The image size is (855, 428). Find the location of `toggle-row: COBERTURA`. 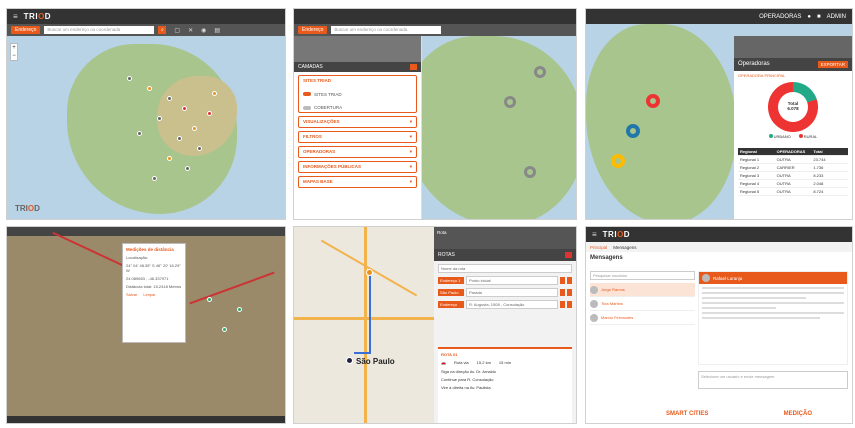

toggle-row: COBERTURA is located at coordinates (357, 107).